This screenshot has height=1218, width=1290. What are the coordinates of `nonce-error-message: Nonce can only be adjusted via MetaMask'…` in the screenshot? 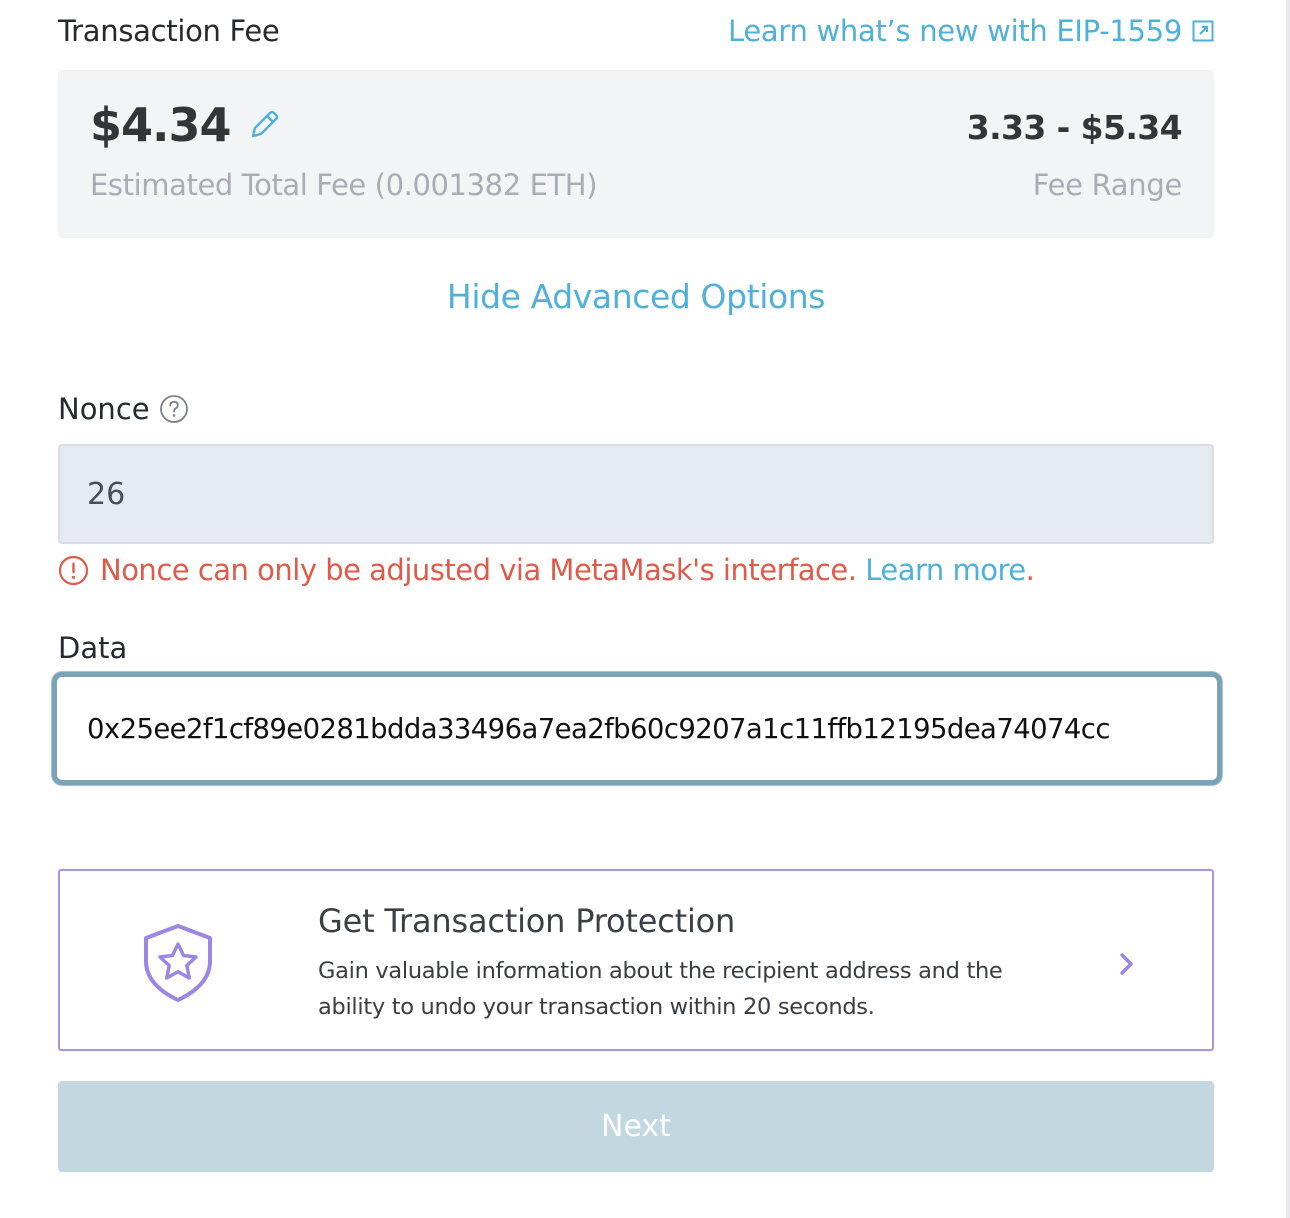 It's located at (546, 570).